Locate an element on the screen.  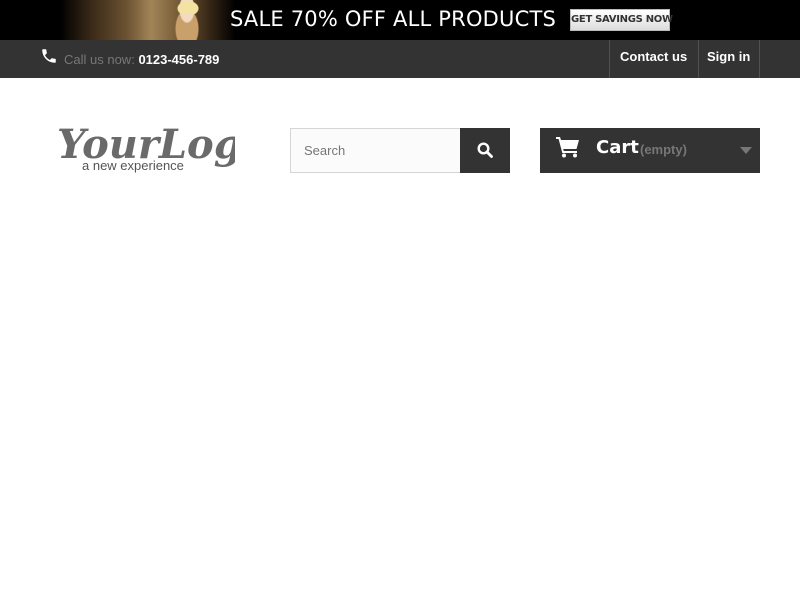
banner-figure-hair is located at coordinates (188, 7).